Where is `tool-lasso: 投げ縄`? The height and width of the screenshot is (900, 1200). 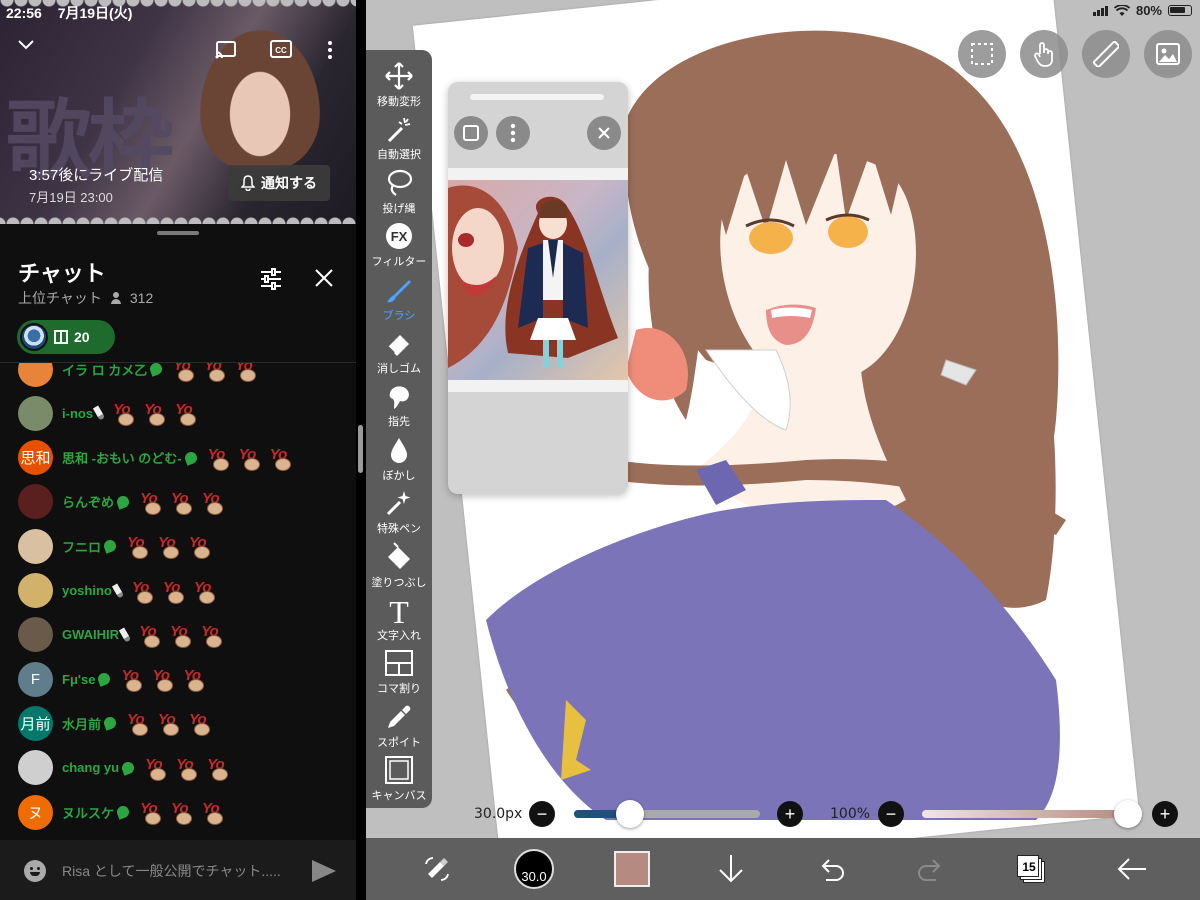 tool-lasso: 投げ縄 is located at coordinates (399, 193).